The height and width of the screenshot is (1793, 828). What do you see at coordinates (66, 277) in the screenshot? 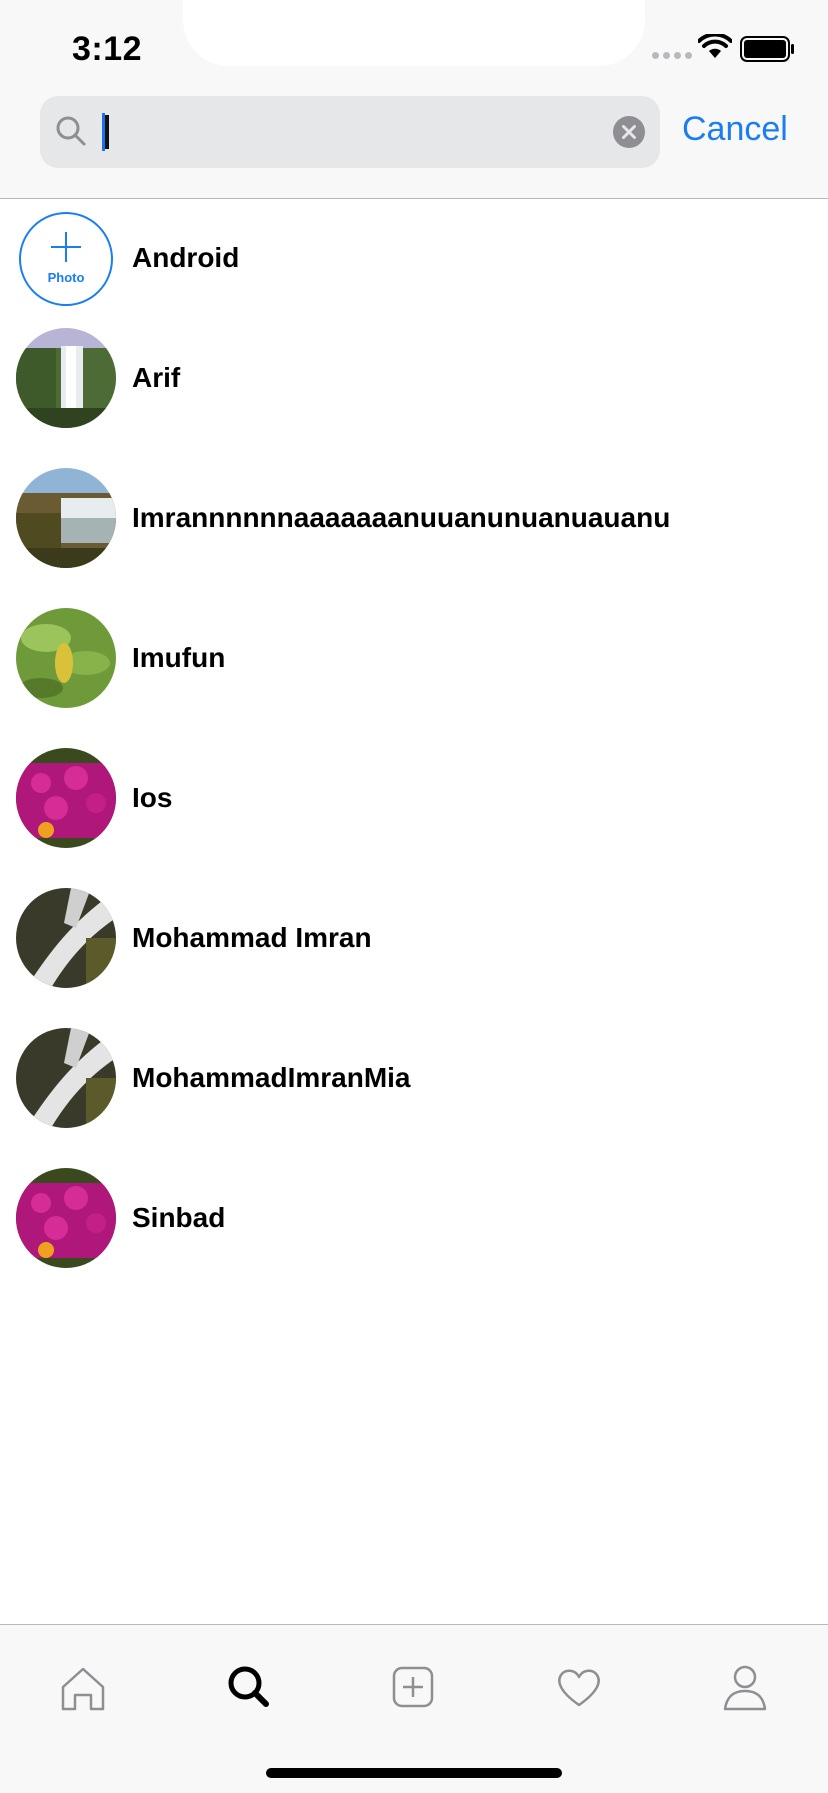
I see `photo-label: Photo` at bounding box center [66, 277].